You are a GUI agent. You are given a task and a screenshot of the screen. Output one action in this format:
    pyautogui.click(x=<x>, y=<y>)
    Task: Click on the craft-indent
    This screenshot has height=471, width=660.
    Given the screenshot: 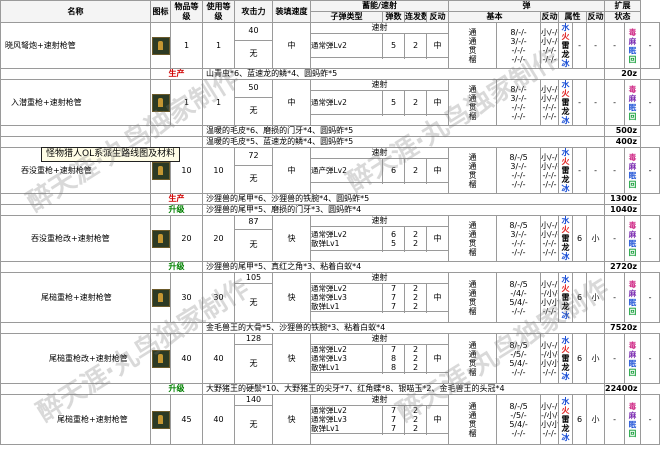 What is the action you would take?
    pyautogui.click(x=75, y=142)
    